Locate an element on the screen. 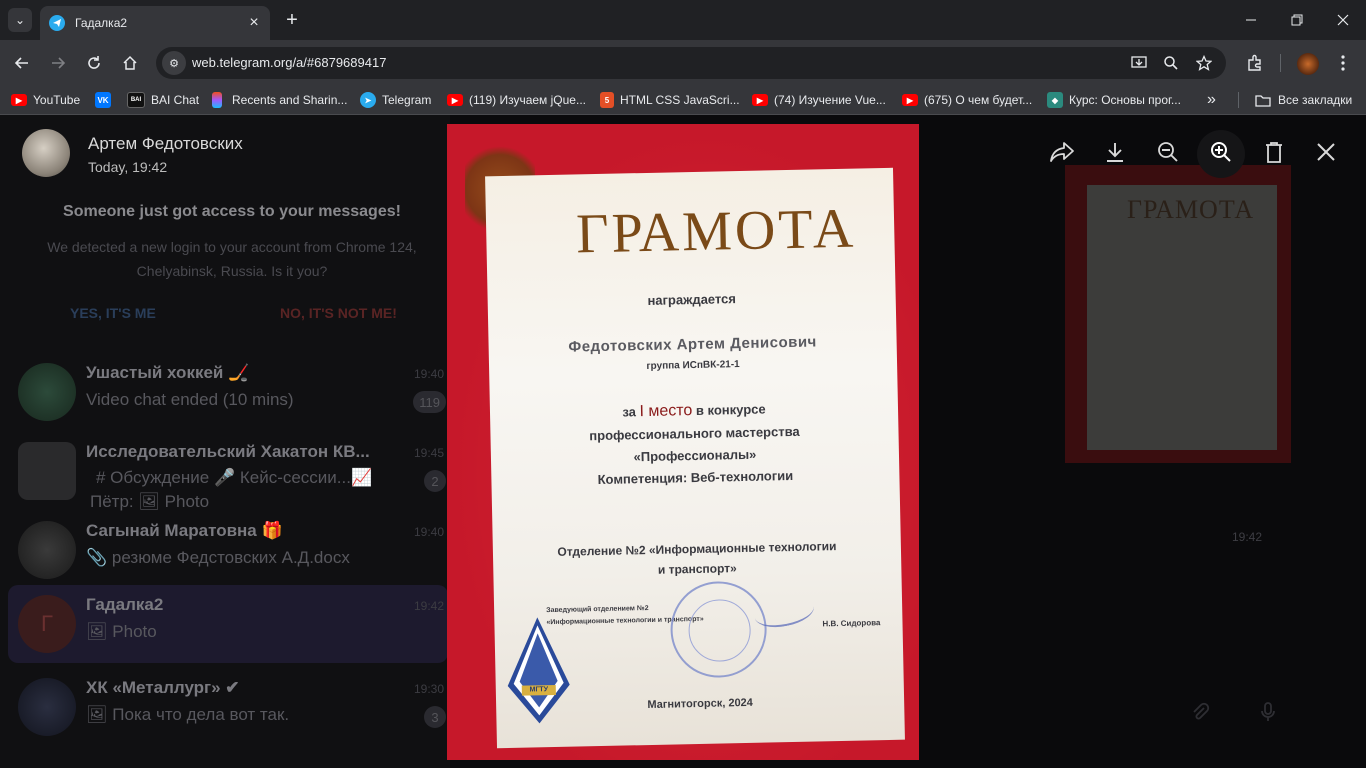 This screenshot has width=1366, height=768. back-icon is located at coordinates (22, 63).